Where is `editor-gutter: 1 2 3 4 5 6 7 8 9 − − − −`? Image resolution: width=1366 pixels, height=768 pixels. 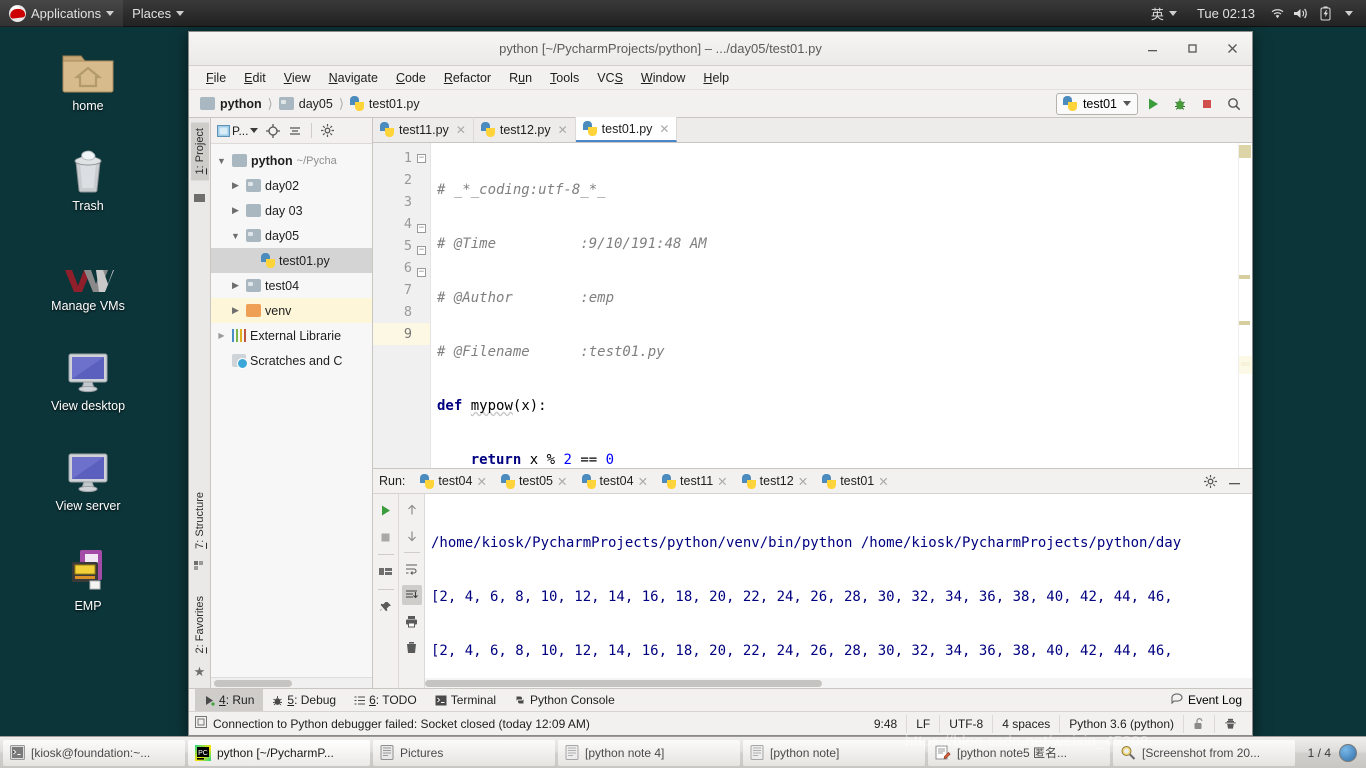 editor-gutter: 1 2 3 4 5 6 7 8 9 − − − − is located at coordinates (402, 305).